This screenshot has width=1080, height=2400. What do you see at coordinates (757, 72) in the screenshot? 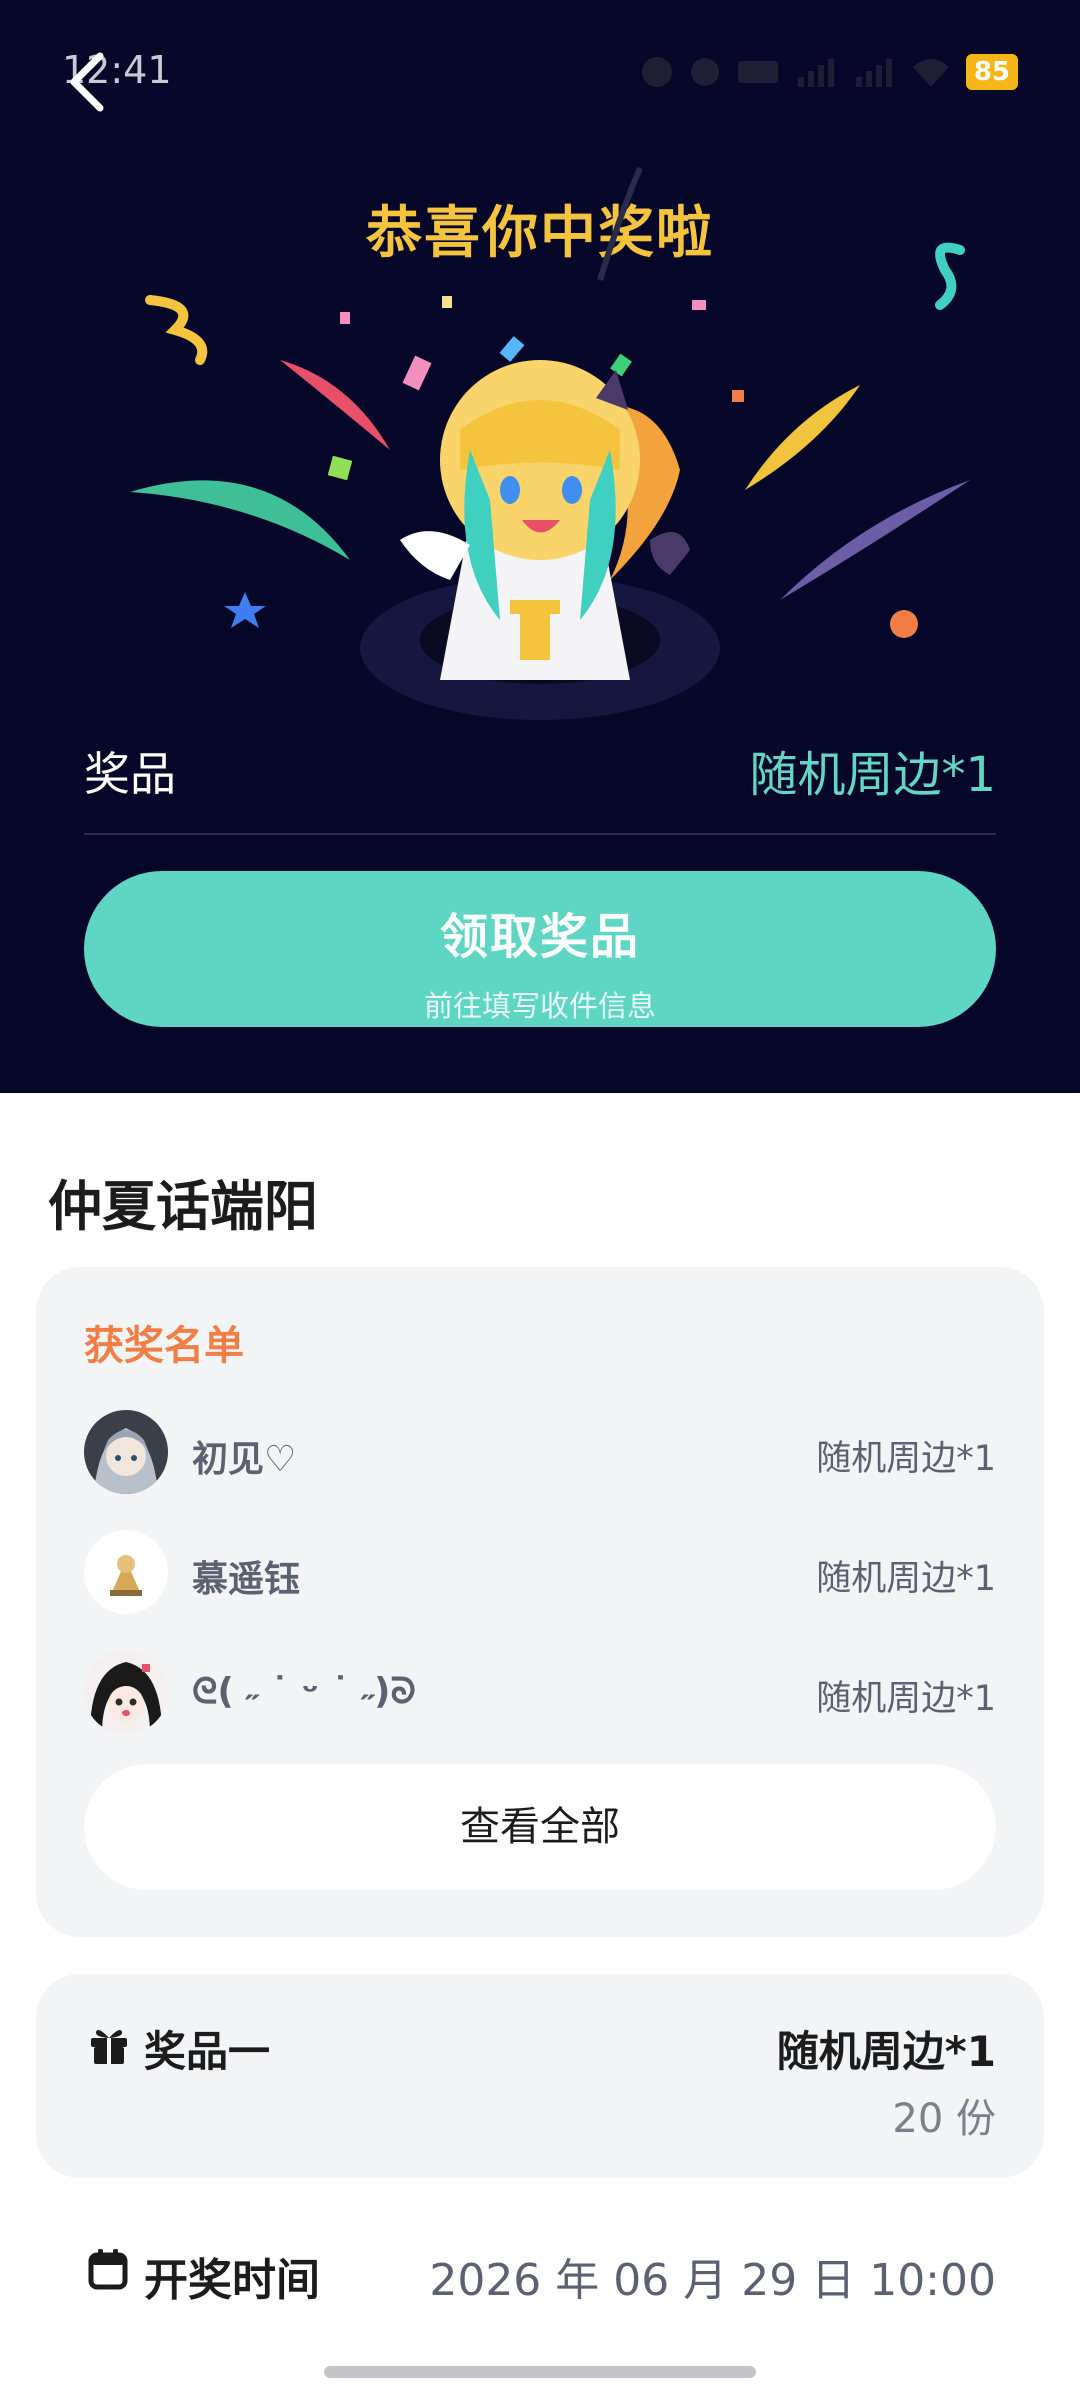
I see `data-speed-icon` at bounding box center [757, 72].